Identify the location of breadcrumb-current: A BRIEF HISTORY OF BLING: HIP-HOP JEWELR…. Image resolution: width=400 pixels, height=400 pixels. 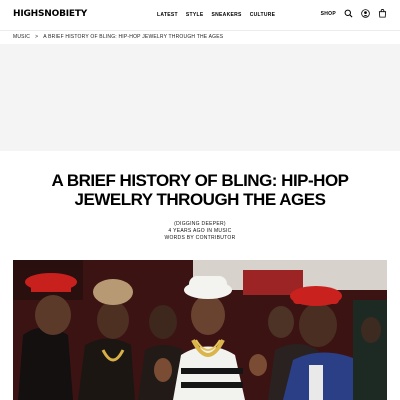
(133, 37).